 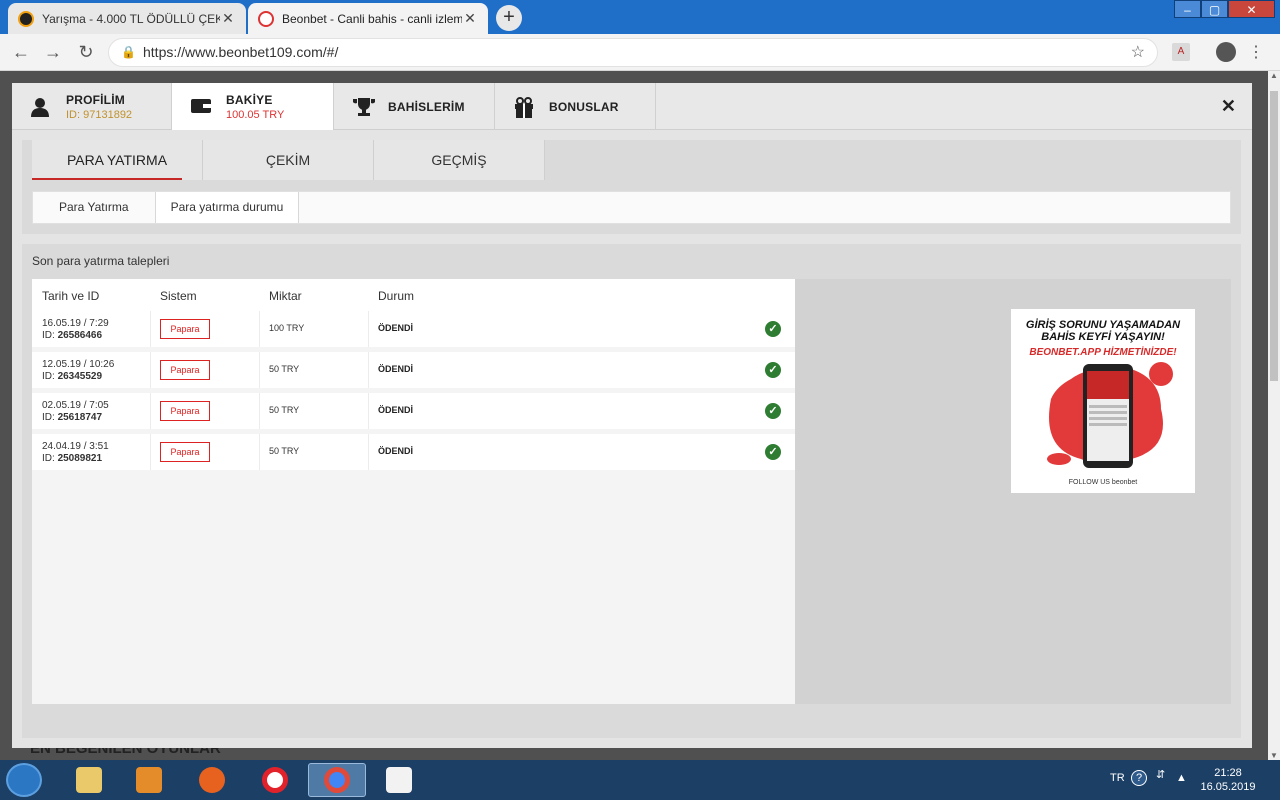 I want to click on profile-avatar-icon, so click(x=1226, y=52).